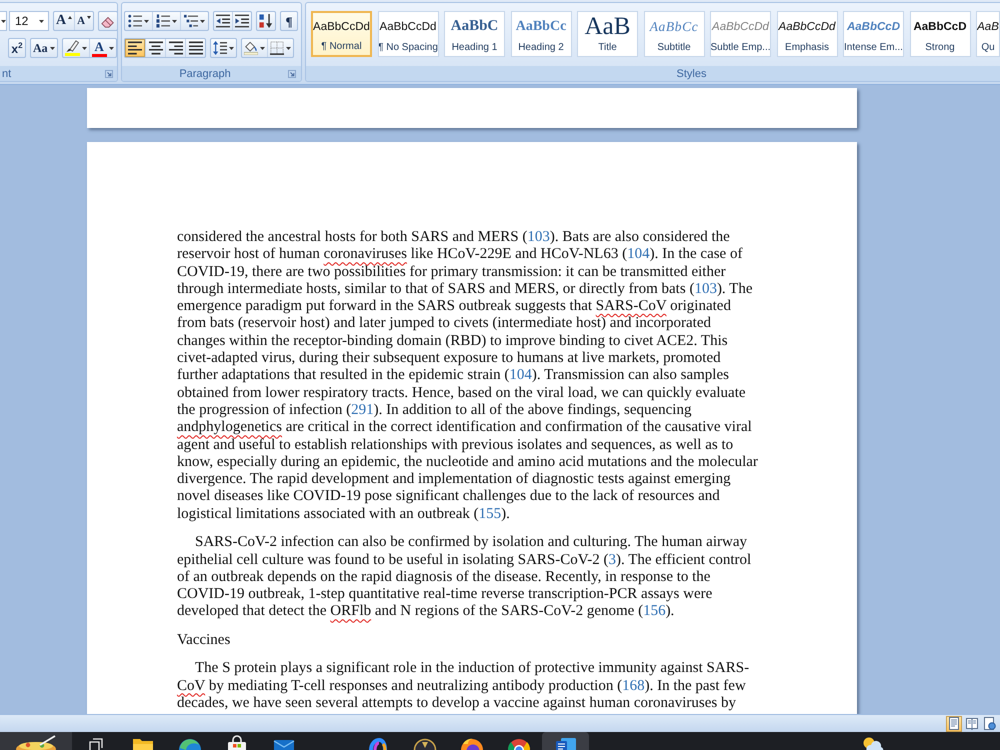 Image resolution: width=1000 pixels, height=750 pixels. I want to click on numbering-button, so click(166, 21).